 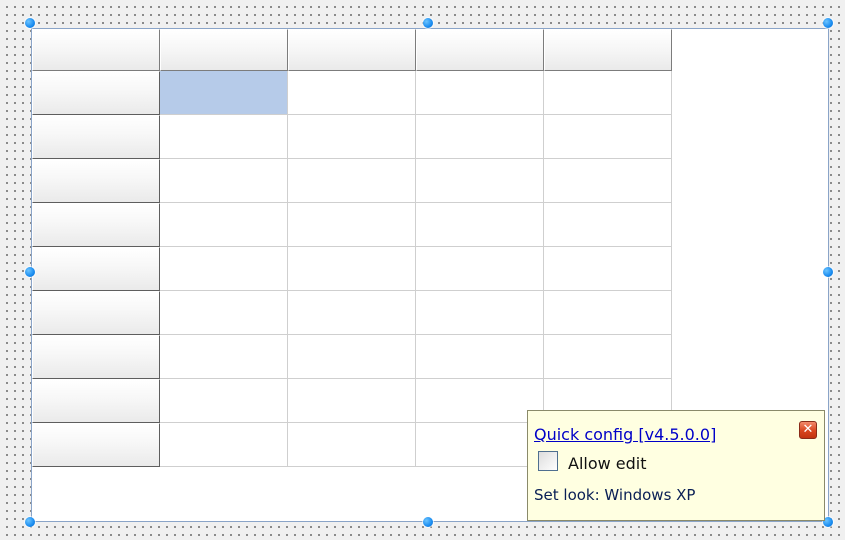 I want to click on close-icon: ✕, so click(x=808, y=430).